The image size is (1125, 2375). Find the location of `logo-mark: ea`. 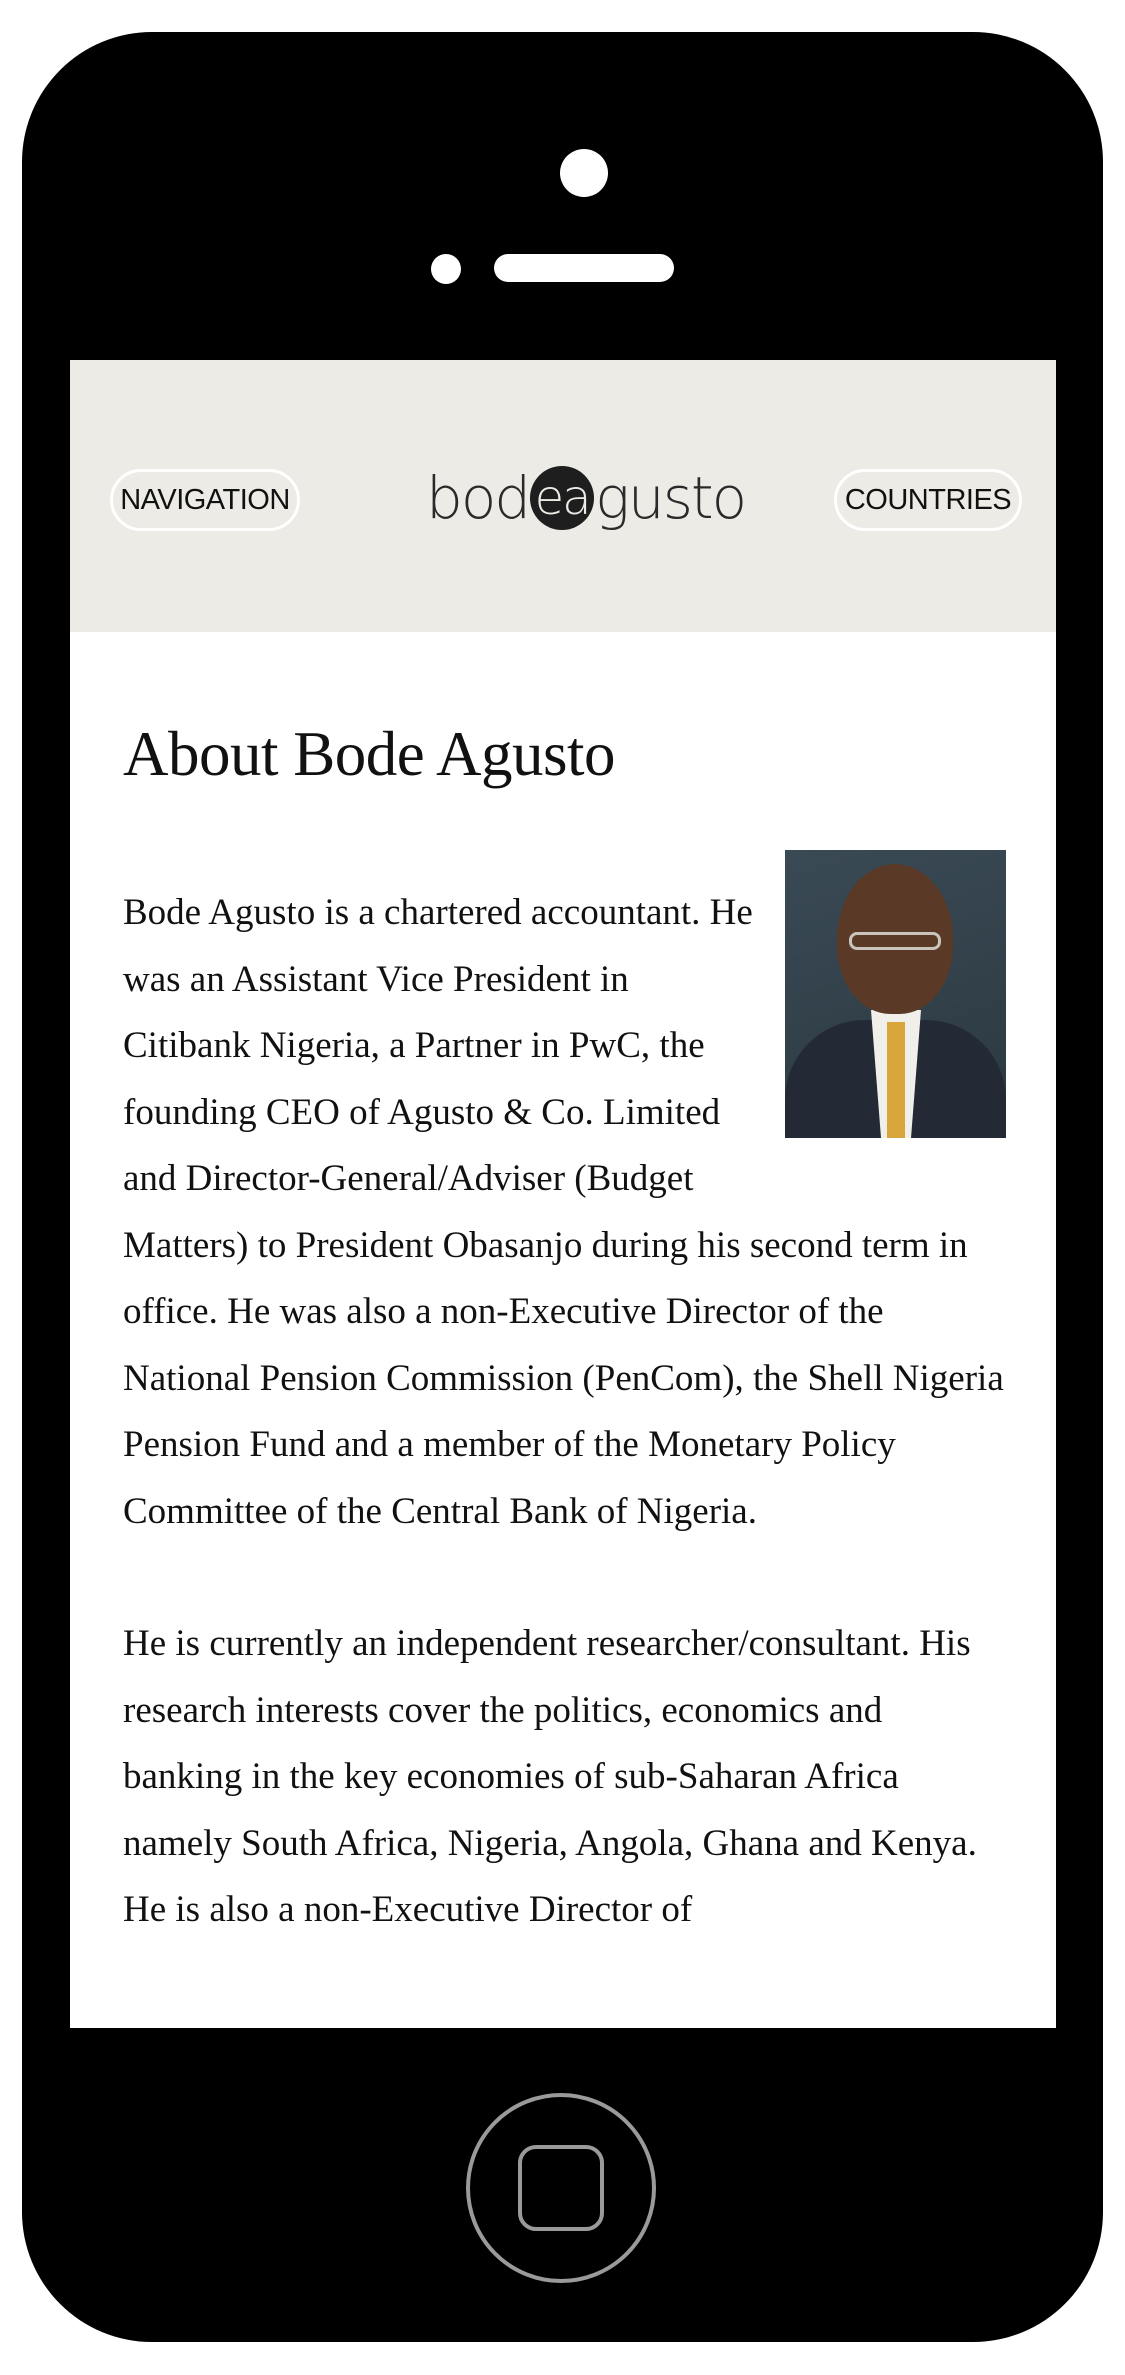

logo-mark: ea is located at coordinates (562, 498).